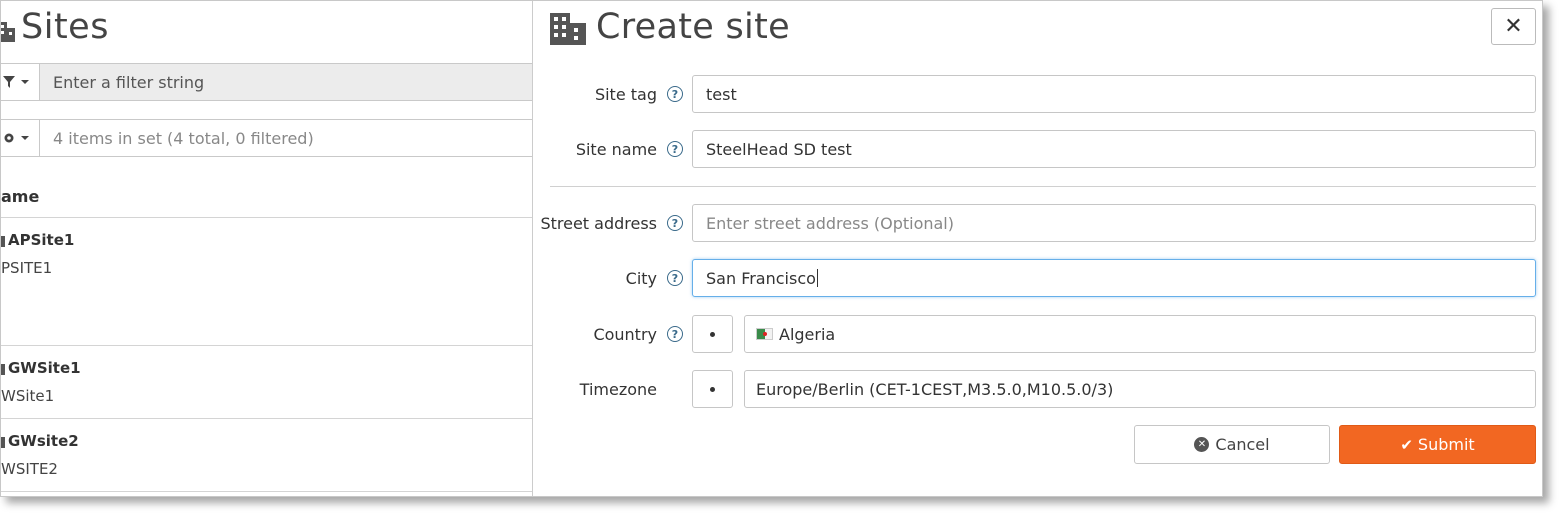  Describe the element at coordinates (1114, 94) in the screenshot. I see `site-tag-input: test` at that location.